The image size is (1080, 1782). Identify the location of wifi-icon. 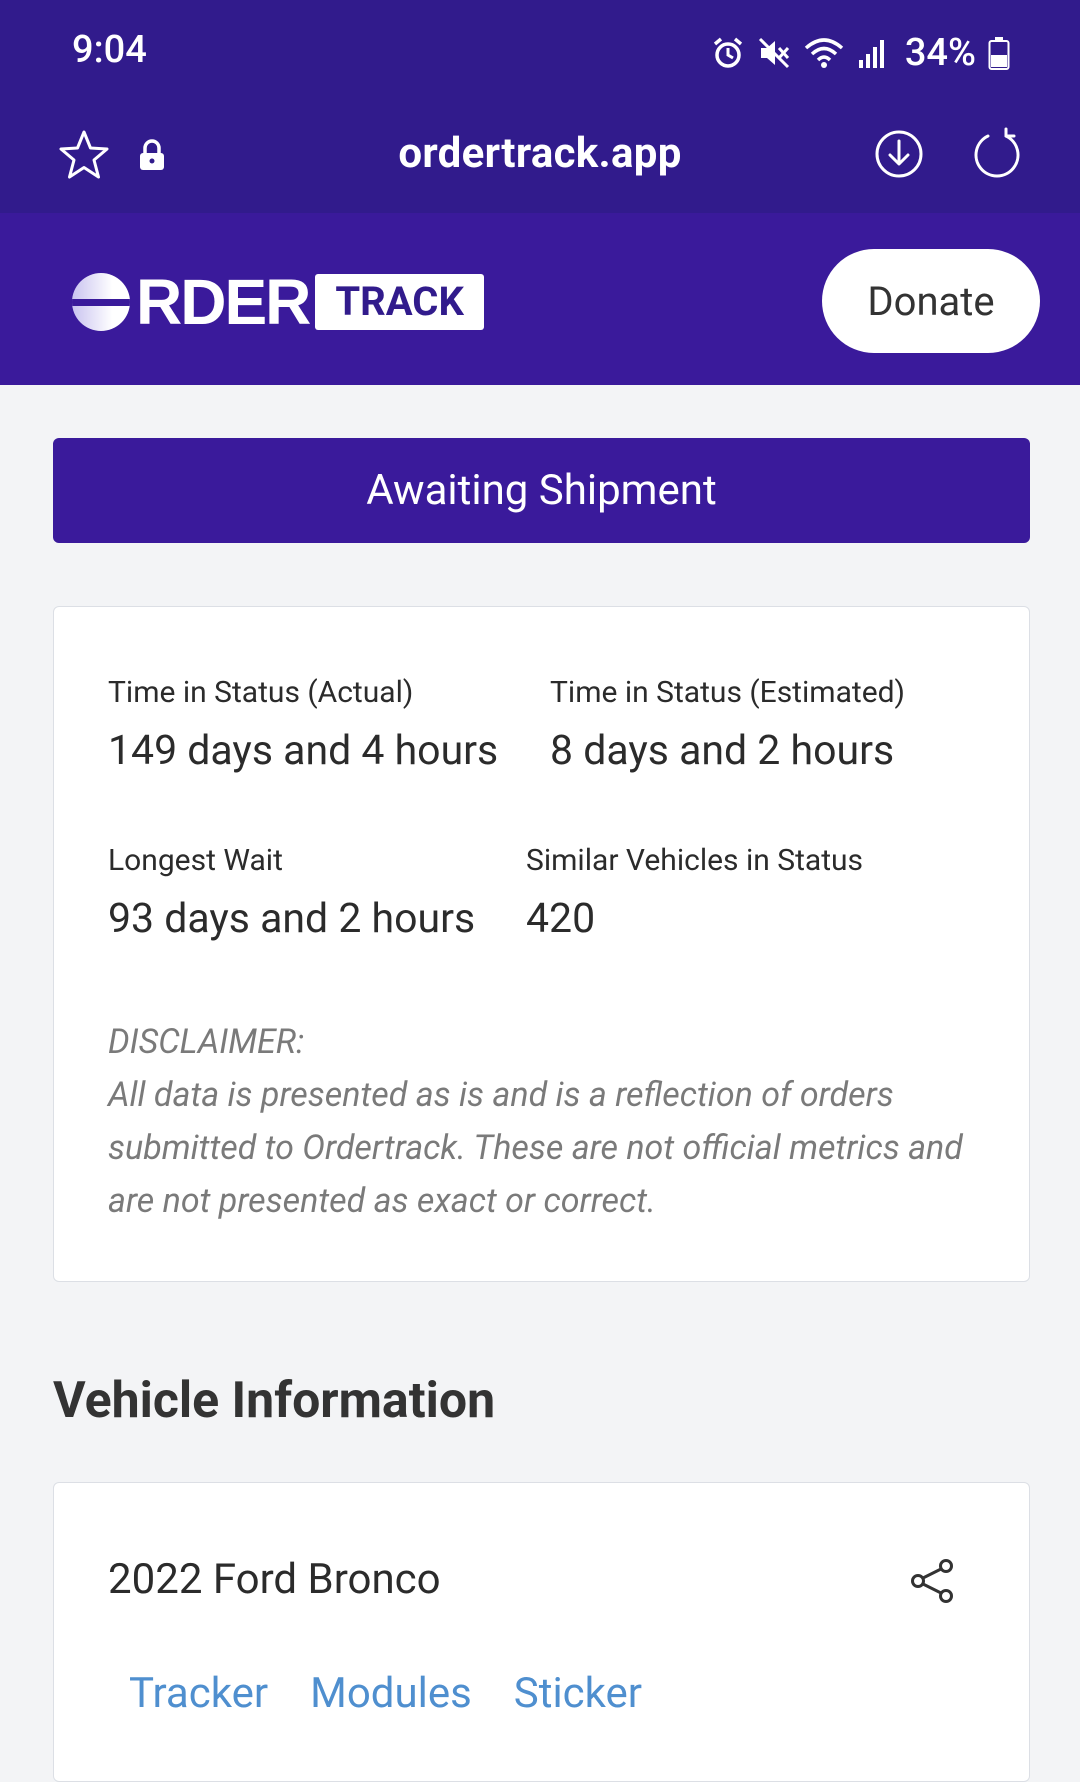
(823, 53).